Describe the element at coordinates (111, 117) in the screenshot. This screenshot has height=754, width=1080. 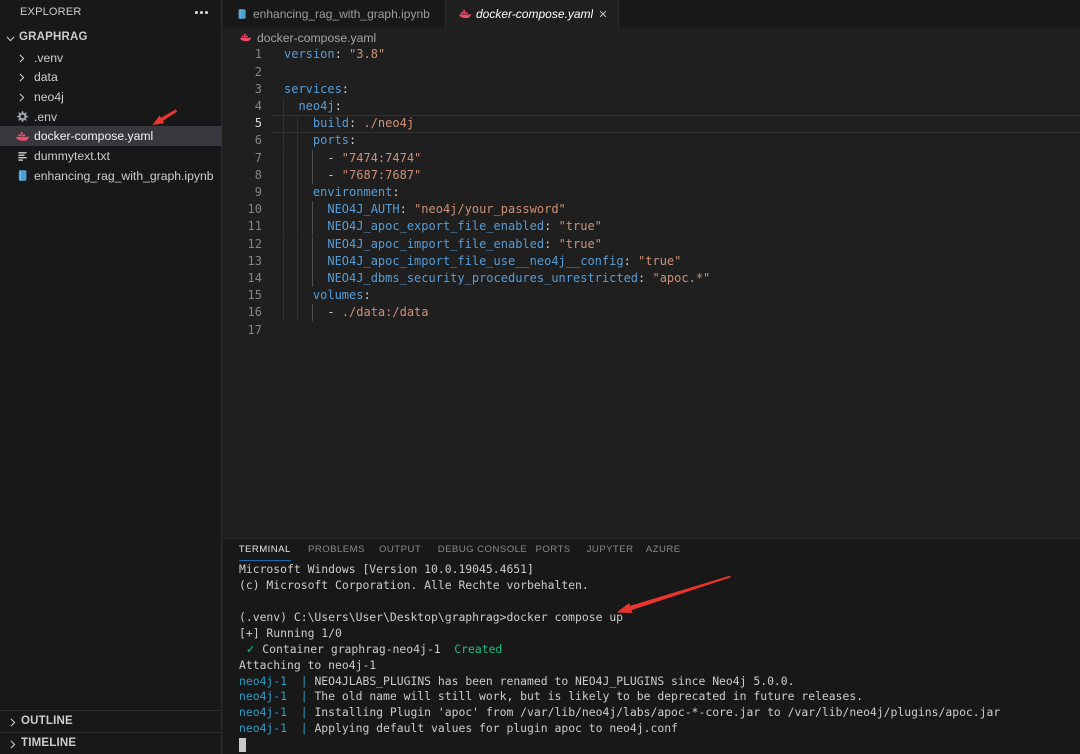
I see `tree-item-.env: .env` at that location.